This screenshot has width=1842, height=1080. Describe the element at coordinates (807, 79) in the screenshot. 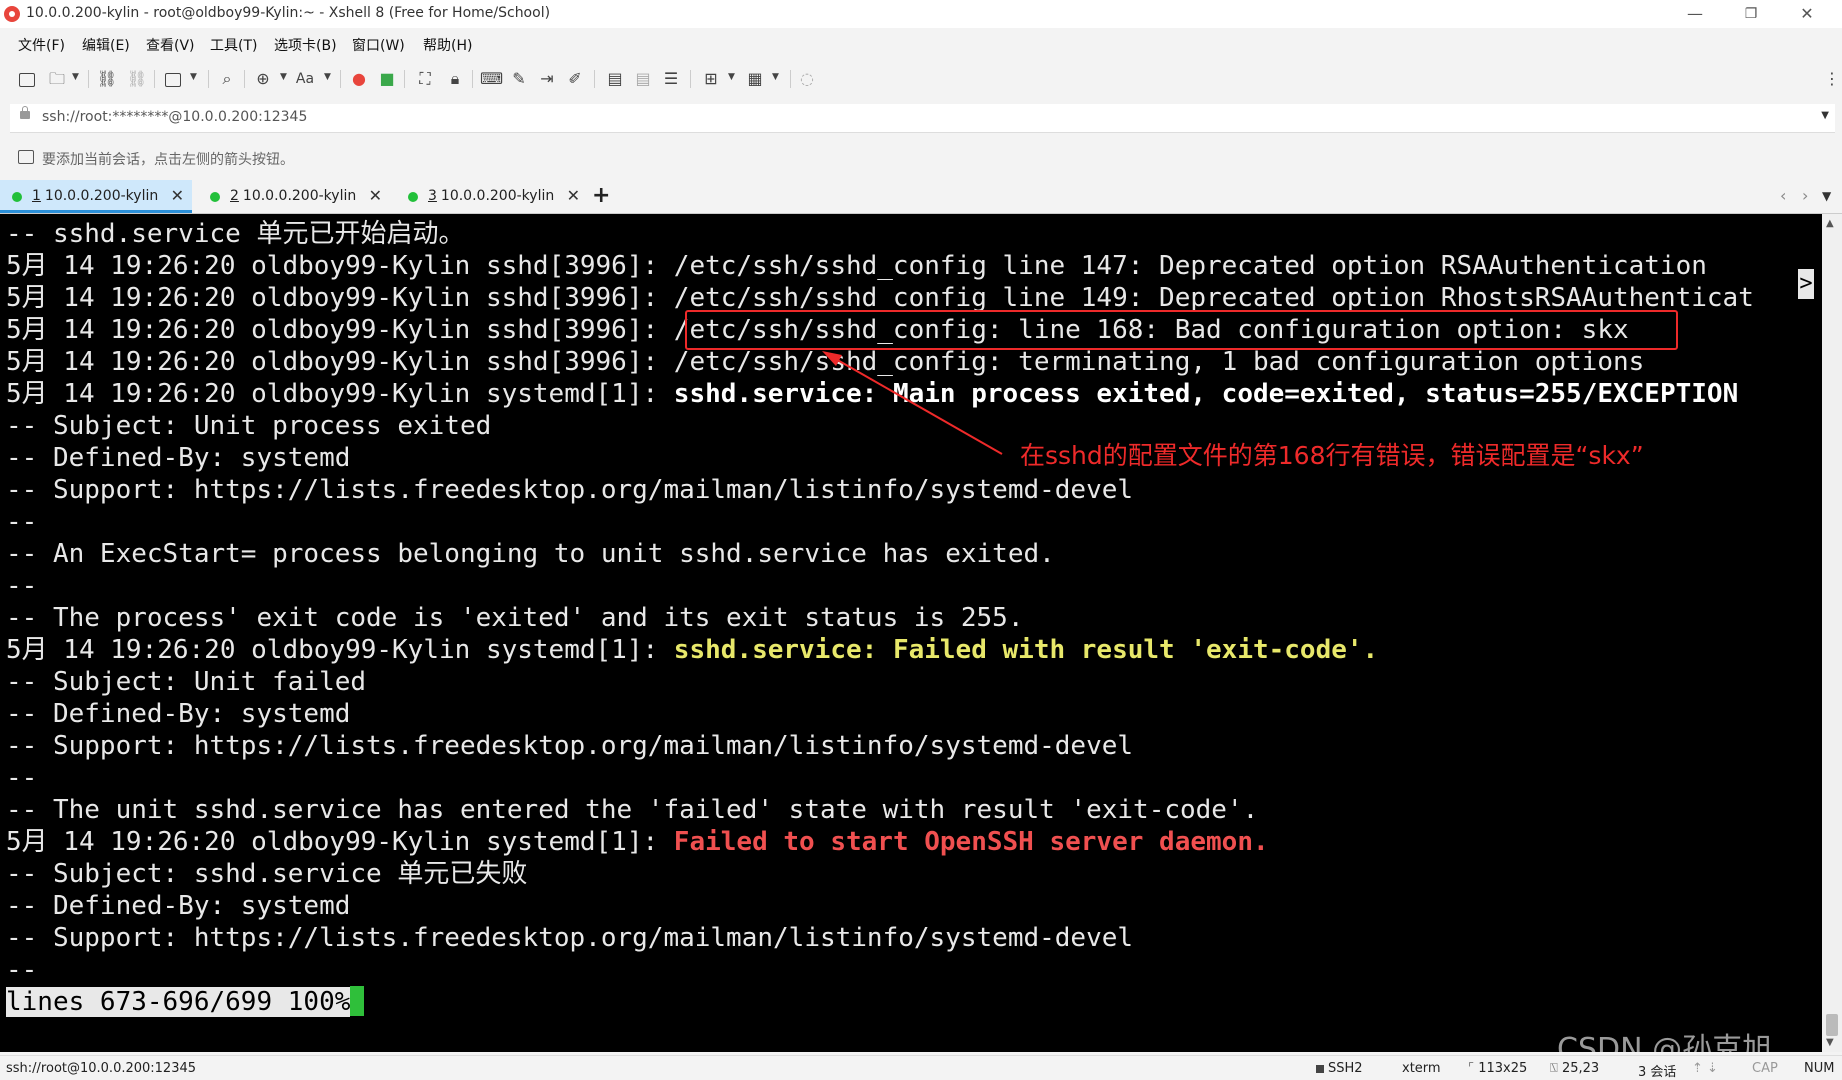

I see `chat-icon: ◌` at that location.